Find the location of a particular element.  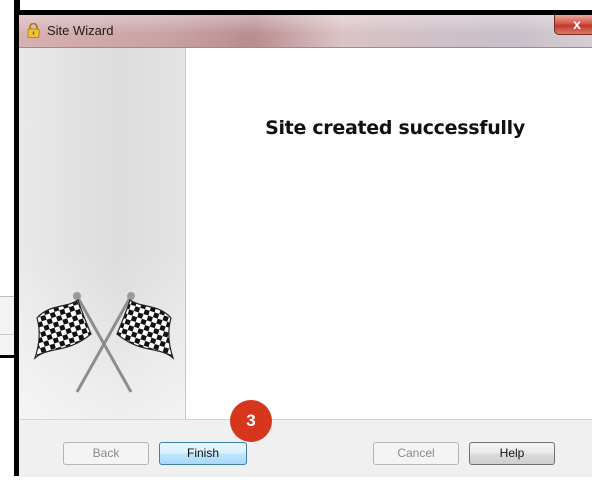

padlock-icon is located at coordinates (33, 30).